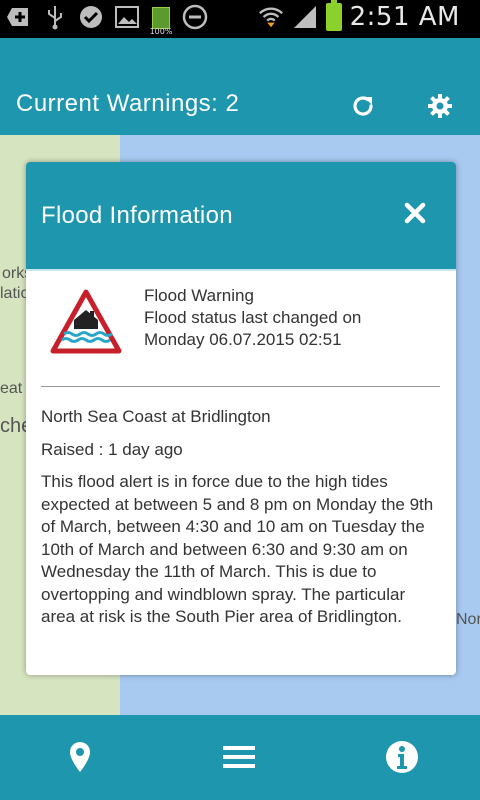 Image resolution: width=480 pixels, height=800 pixels. Describe the element at coordinates (11, 388) in the screenshot. I see `map-label: eat` at that location.